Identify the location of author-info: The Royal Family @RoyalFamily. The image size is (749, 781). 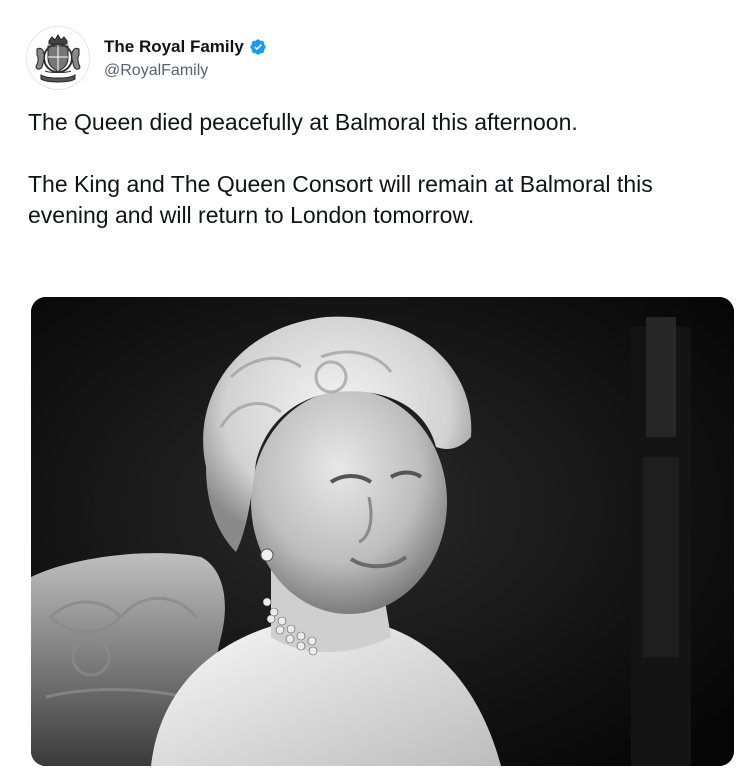
(185, 58).